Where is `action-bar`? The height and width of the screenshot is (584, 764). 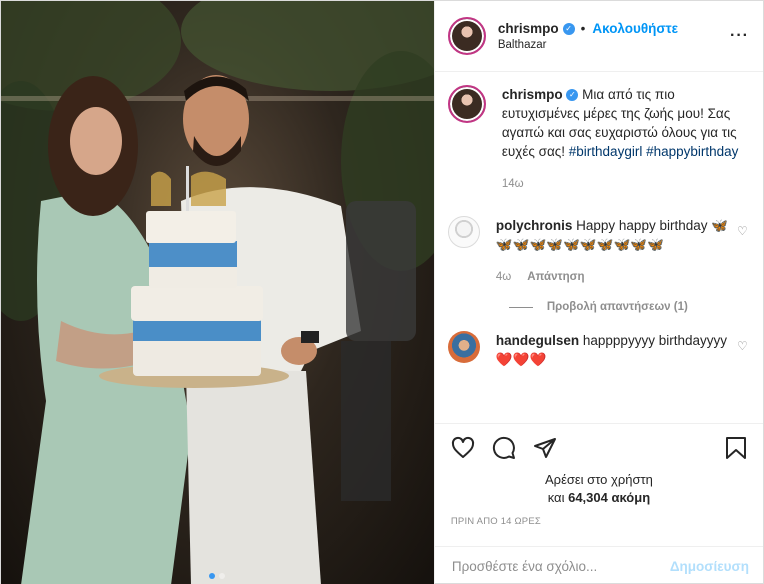 action-bar is located at coordinates (598, 449).